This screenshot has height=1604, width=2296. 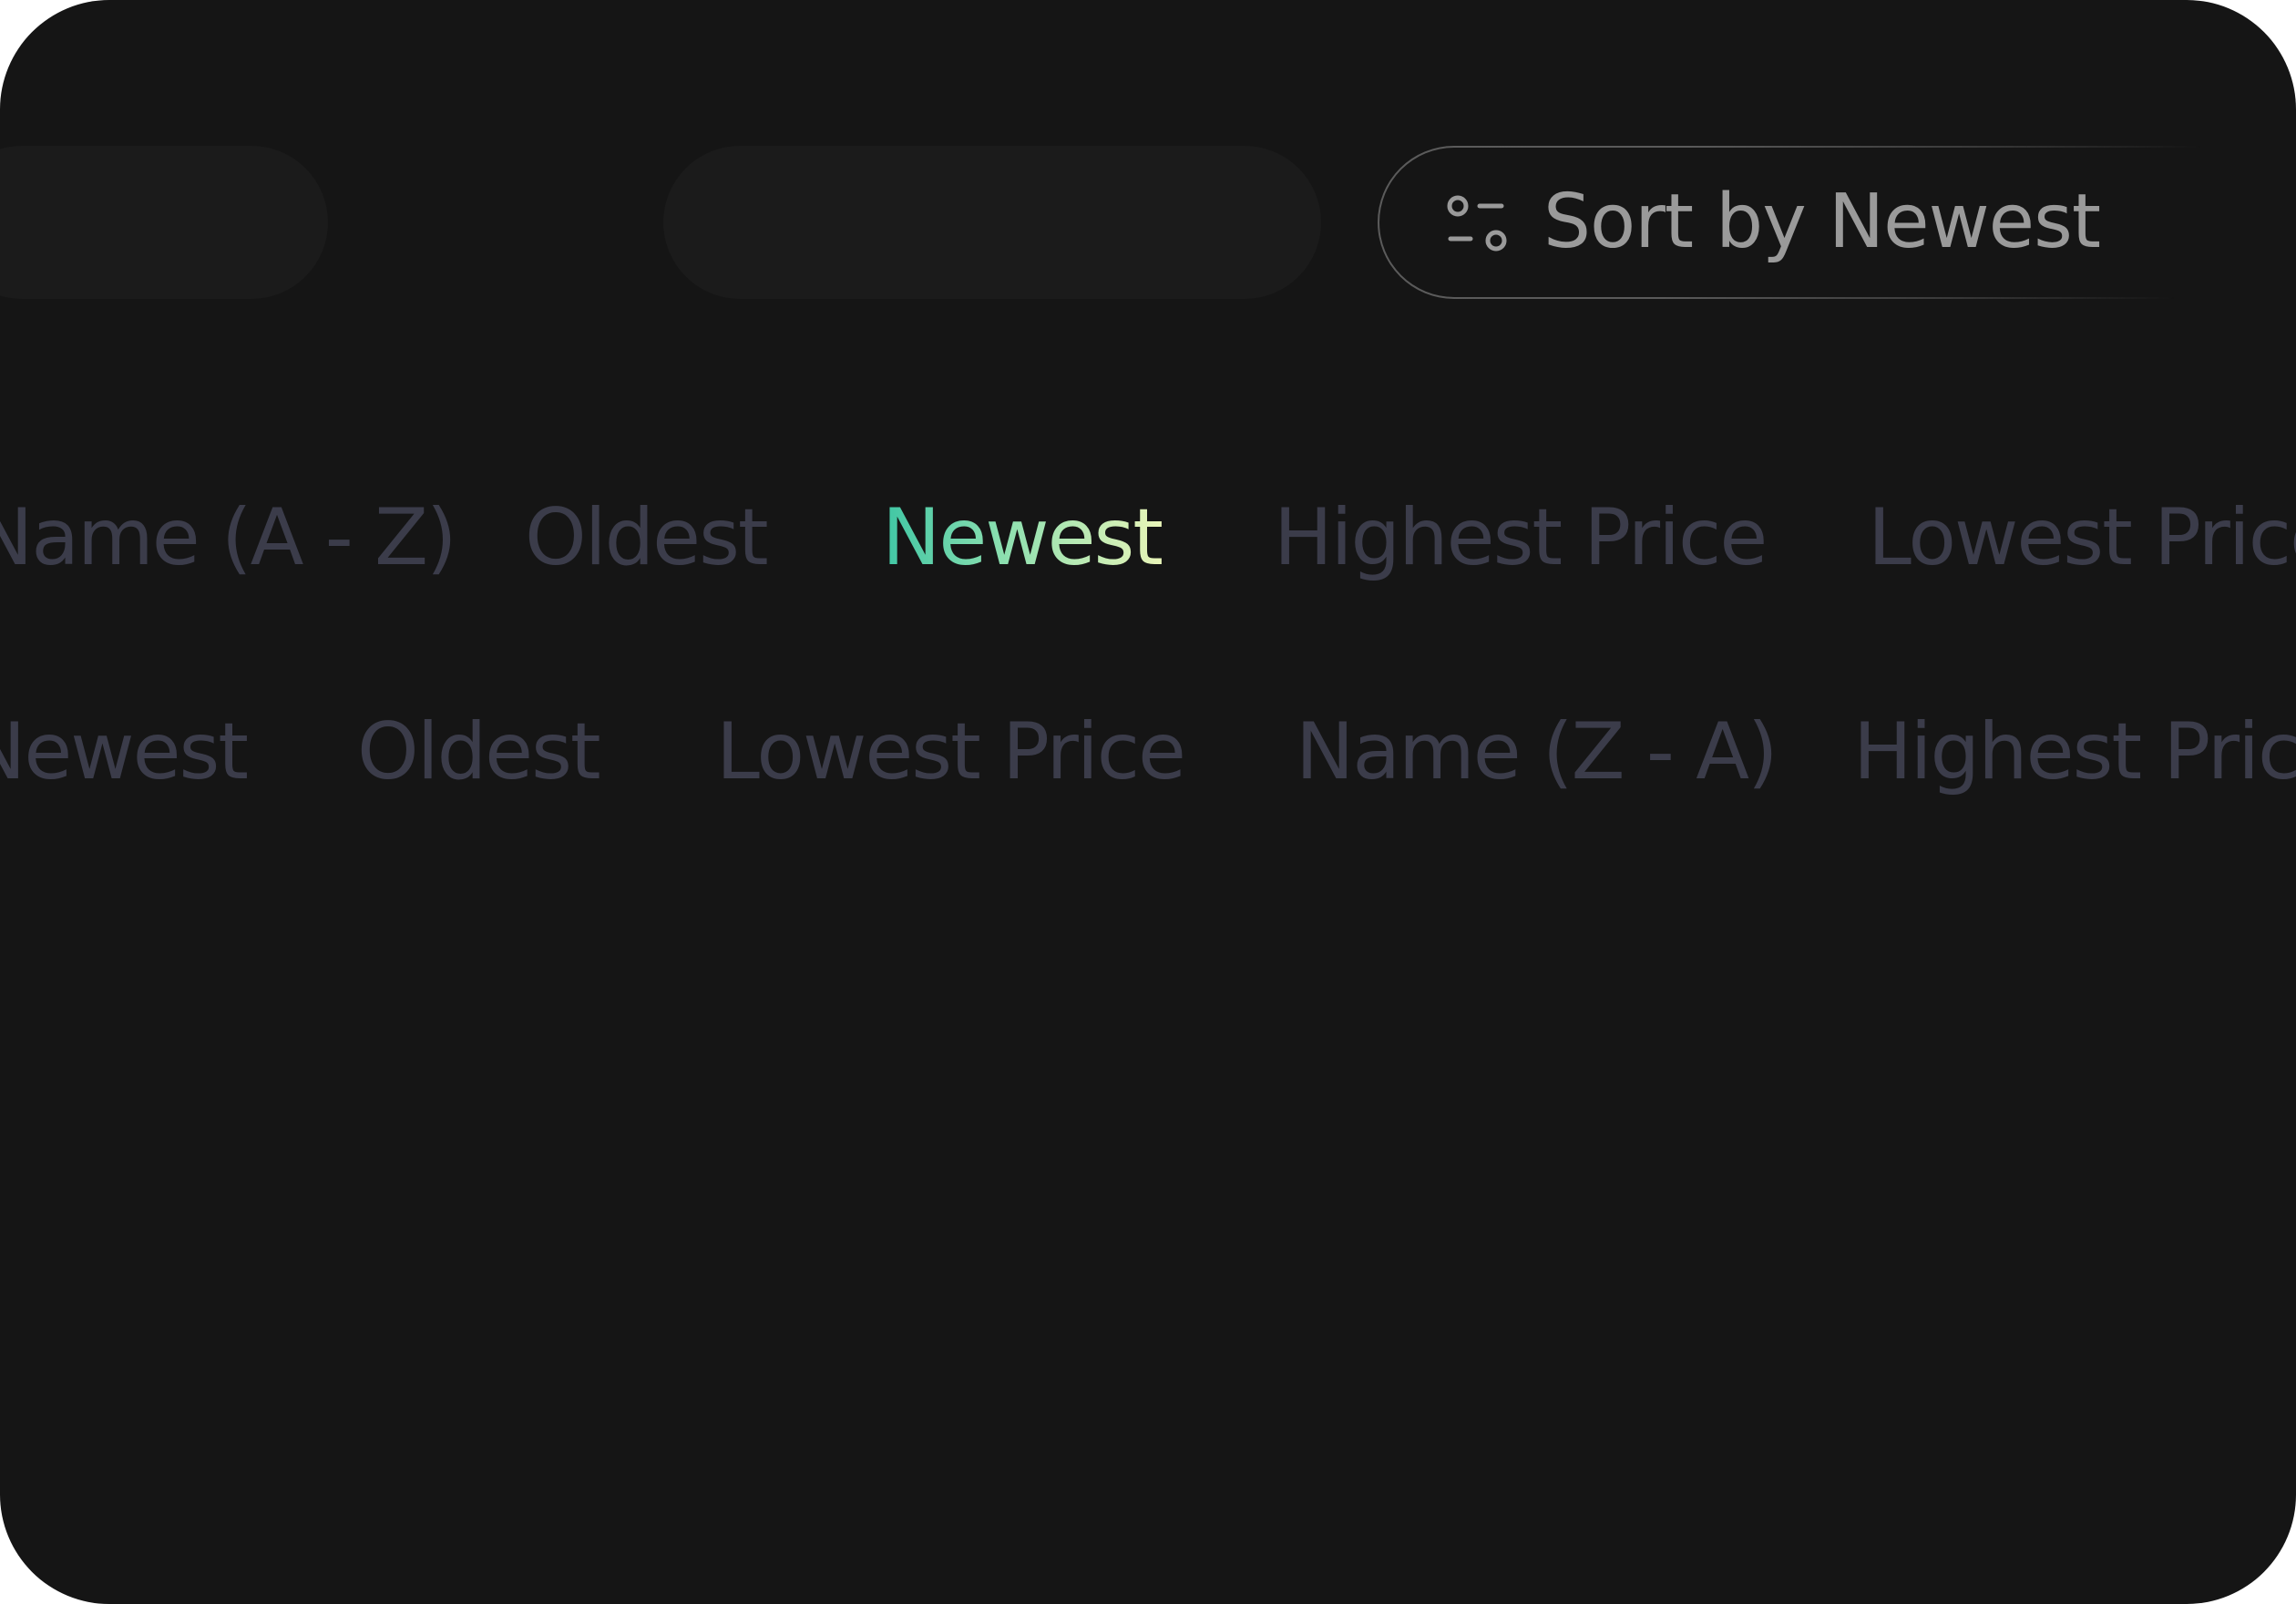 I want to click on sliders-icon, so click(x=1477, y=223).